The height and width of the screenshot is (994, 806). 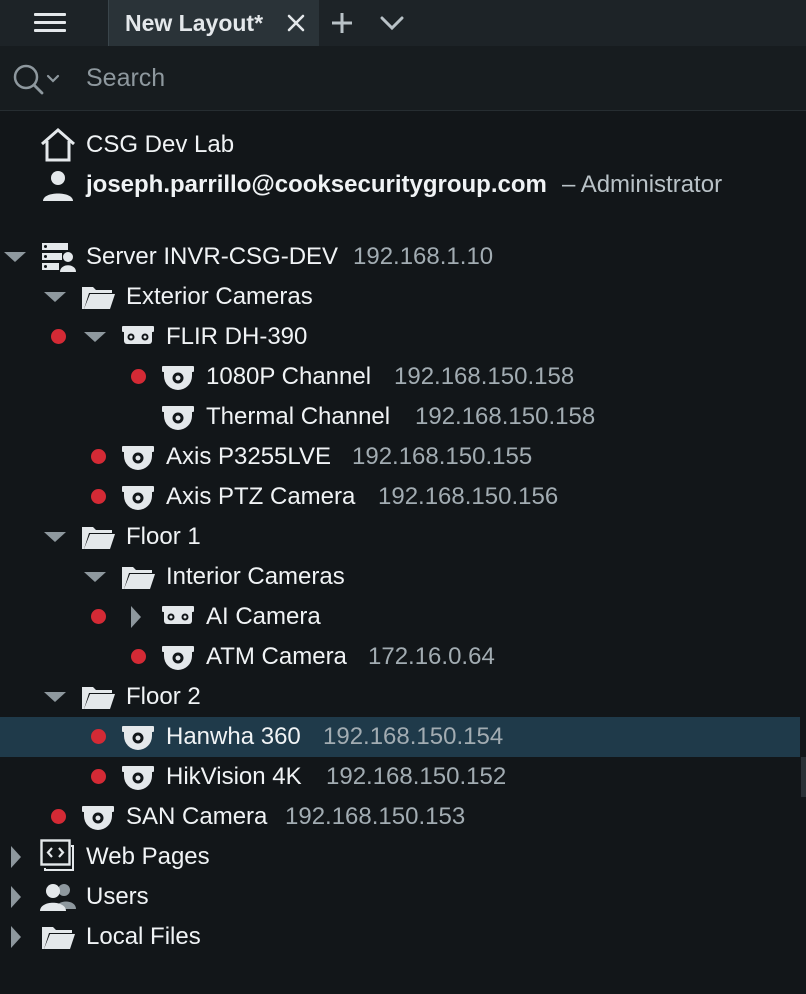 I want to click on tree-label: Server INVR-CSG-DEV, so click(x=212, y=256).